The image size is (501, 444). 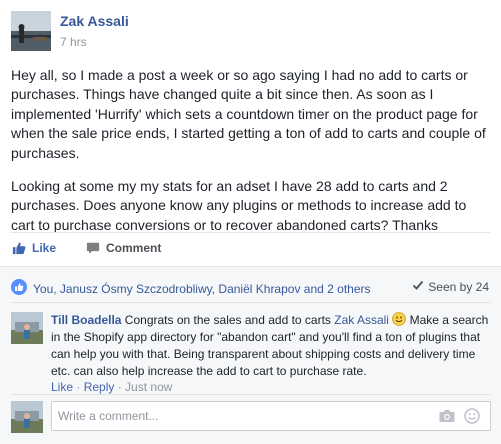 What do you see at coordinates (94, 21) in the screenshot?
I see `post-author-name: Zak Assali` at bounding box center [94, 21].